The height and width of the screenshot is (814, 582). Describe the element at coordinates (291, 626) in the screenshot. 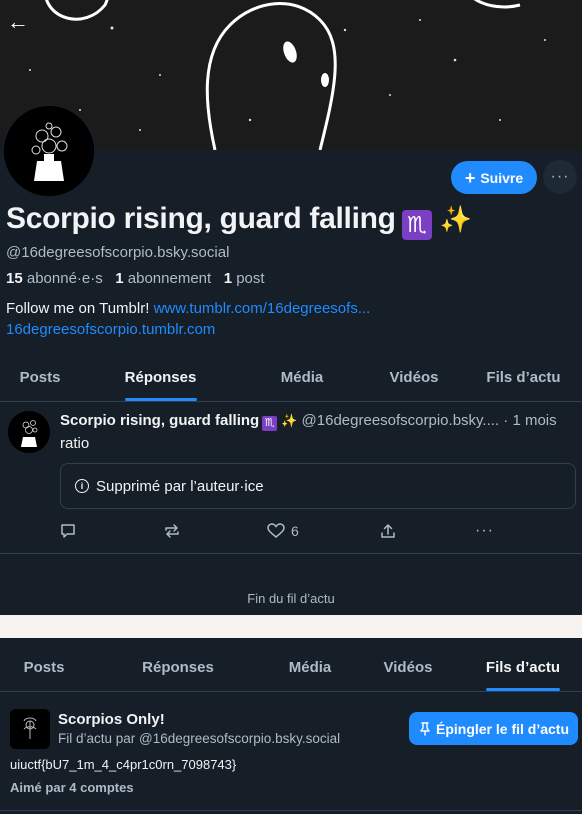

I see `section-separator` at that location.